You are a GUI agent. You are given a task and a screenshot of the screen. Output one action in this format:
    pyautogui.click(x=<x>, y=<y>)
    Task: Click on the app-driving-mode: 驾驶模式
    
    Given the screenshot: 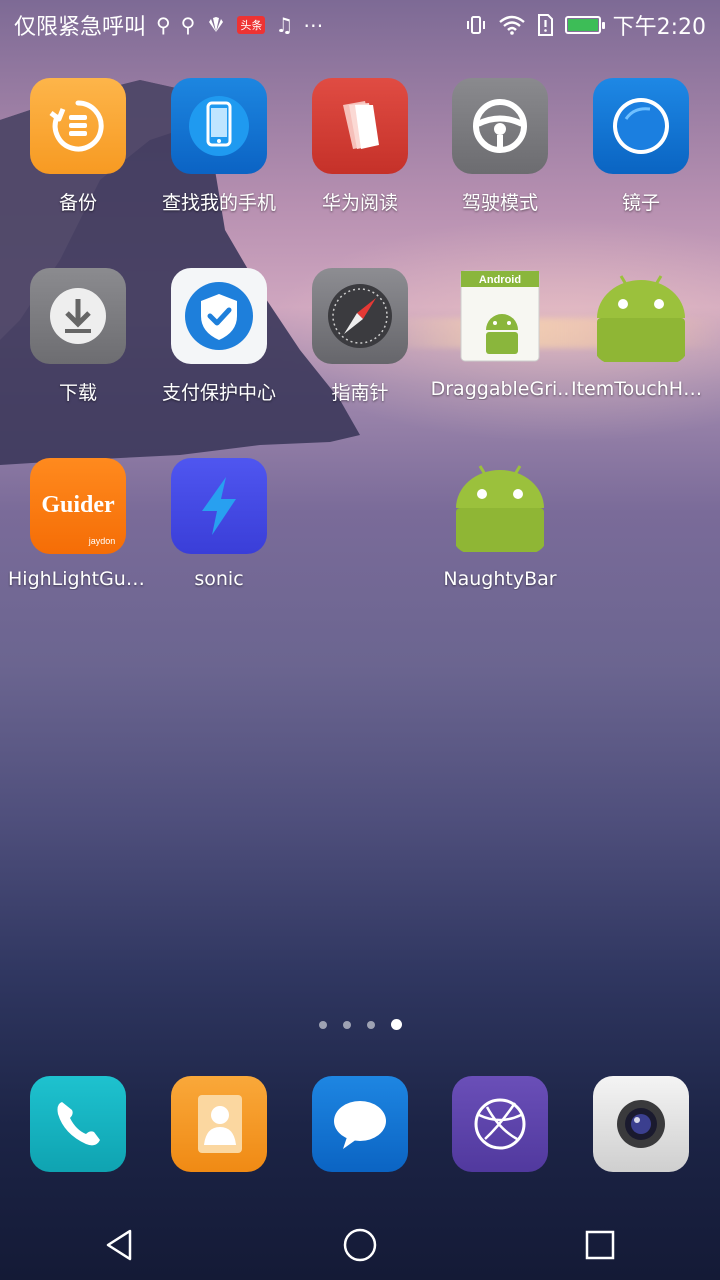 What is the action you would take?
    pyautogui.click(x=500, y=146)
    